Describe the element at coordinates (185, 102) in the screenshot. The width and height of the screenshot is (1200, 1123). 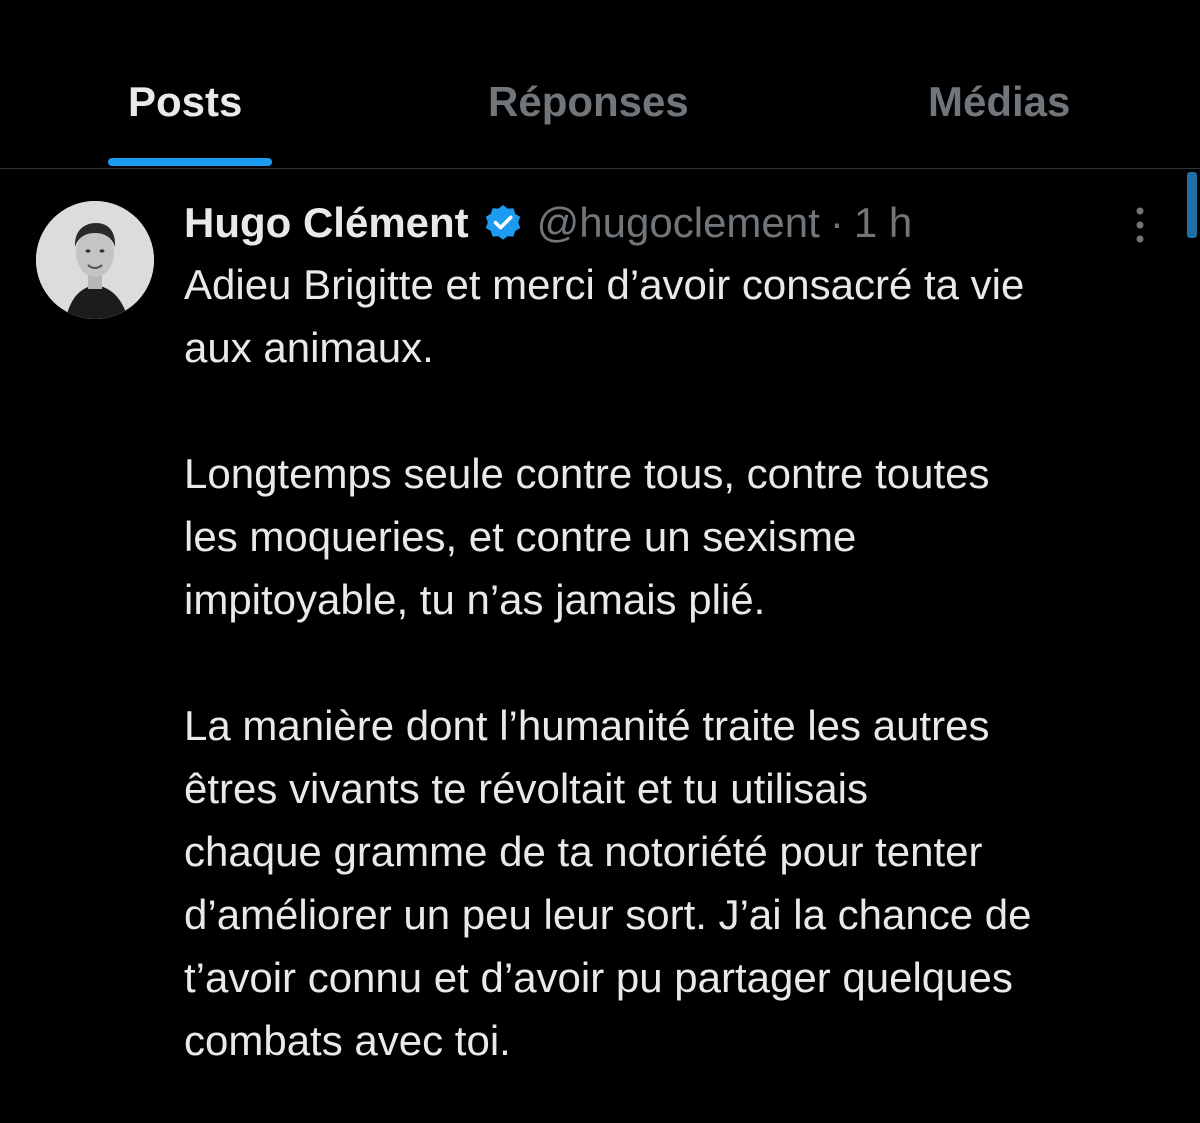
I see `tab-posts: Posts` at that location.